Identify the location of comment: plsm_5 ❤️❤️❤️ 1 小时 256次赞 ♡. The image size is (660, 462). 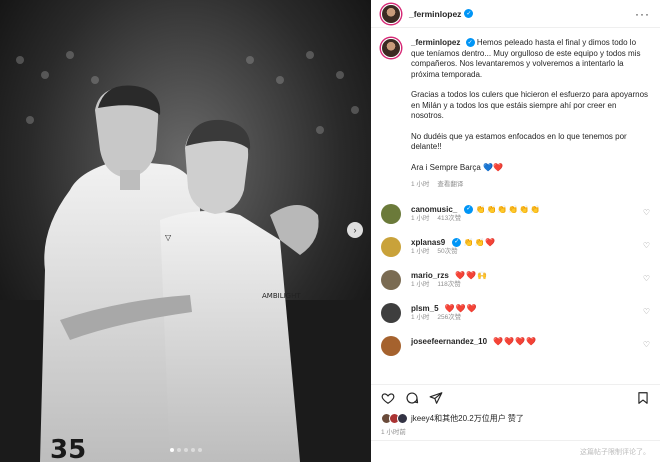
(515, 312).